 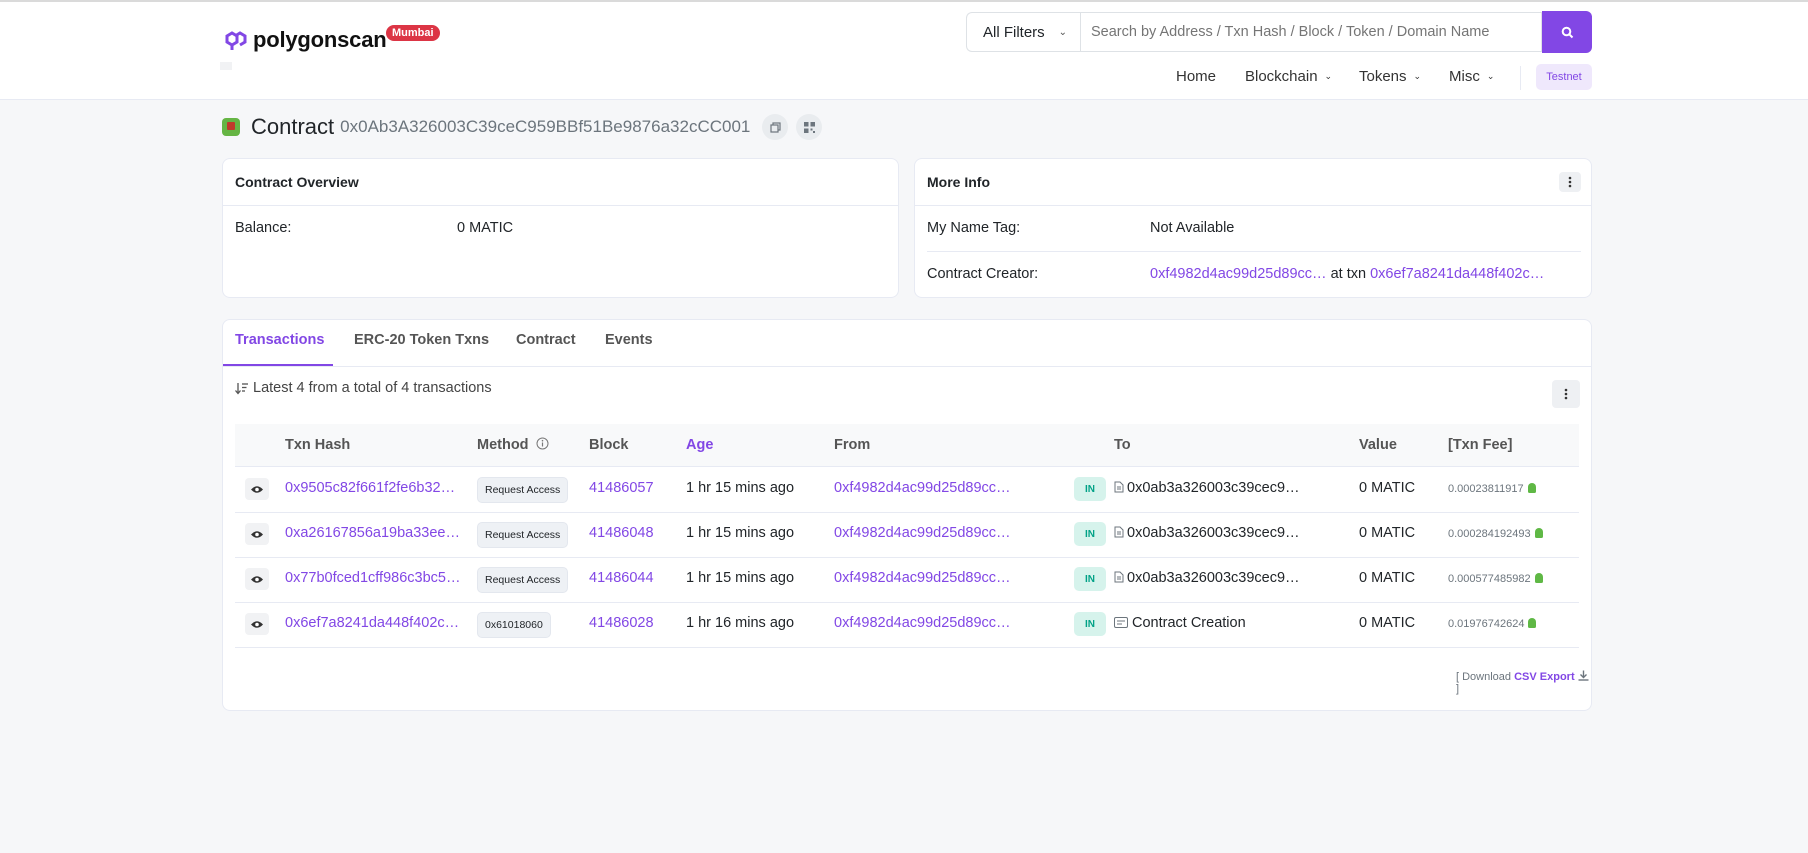 I want to click on txn-fee-value: 0.01976742624, so click(x=1486, y=624).